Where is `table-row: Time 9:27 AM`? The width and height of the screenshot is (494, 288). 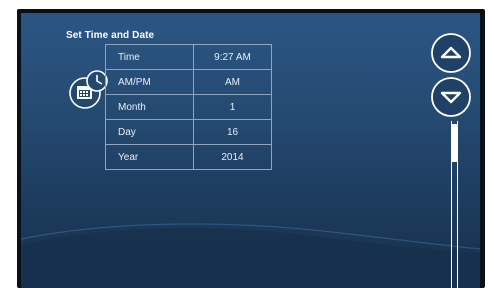
table-row: Time 9:27 AM is located at coordinates (188, 57).